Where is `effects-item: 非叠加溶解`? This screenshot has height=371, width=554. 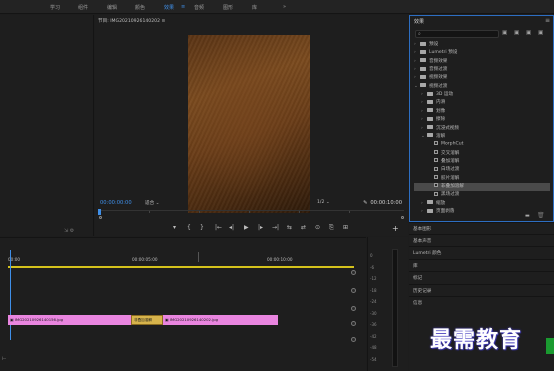
effects-item: 非叠加溶解 is located at coordinates (482, 186).